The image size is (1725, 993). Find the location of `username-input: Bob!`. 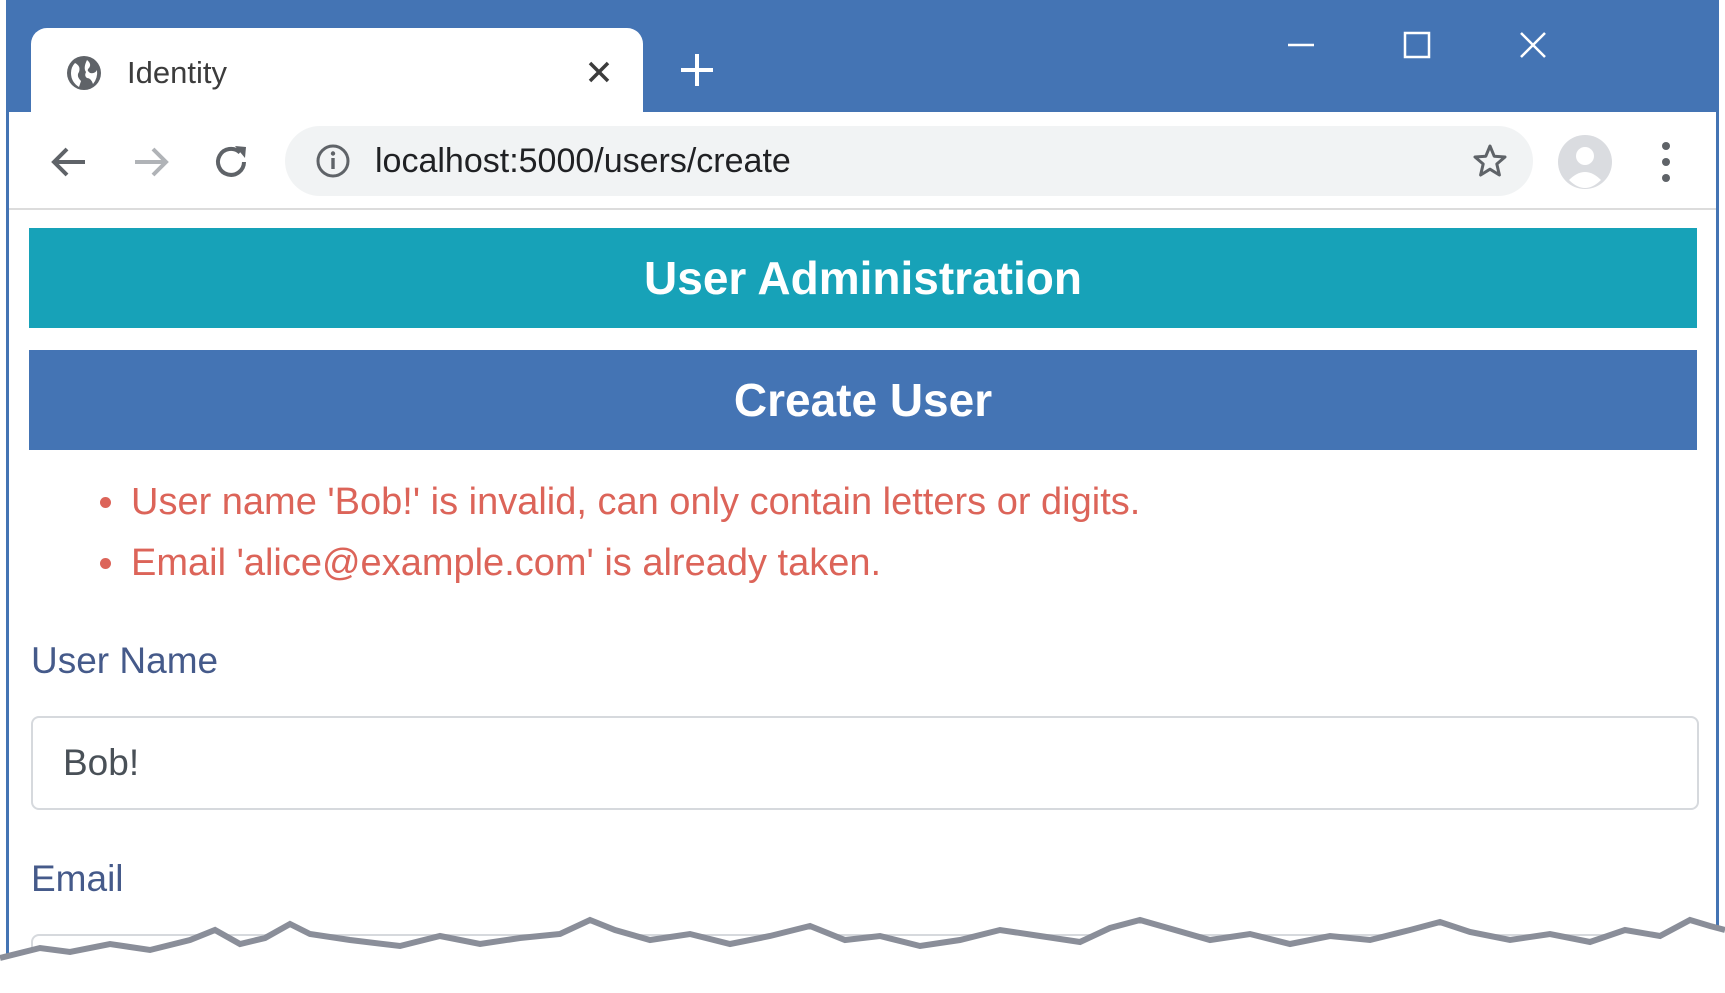

username-input: Bob! is located at coordinates (865, 763).